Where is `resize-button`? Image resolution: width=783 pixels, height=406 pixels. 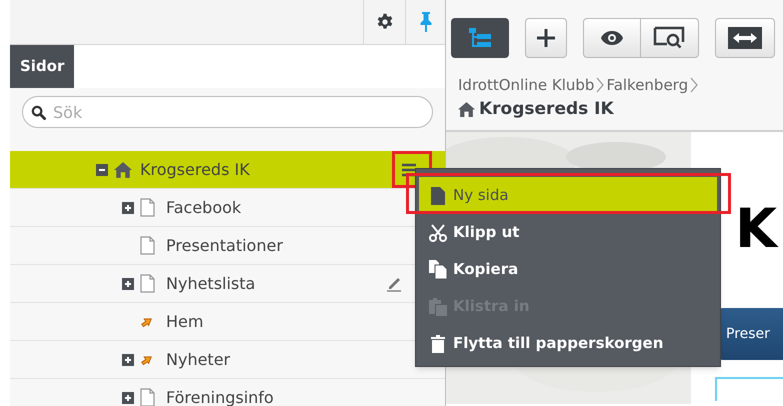 resize-button is located at coordinates (745, 38).